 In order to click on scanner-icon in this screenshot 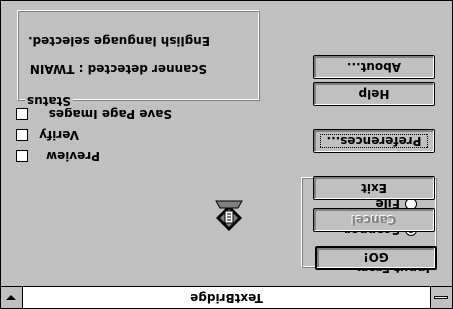, I will do `click(229, 216)`.